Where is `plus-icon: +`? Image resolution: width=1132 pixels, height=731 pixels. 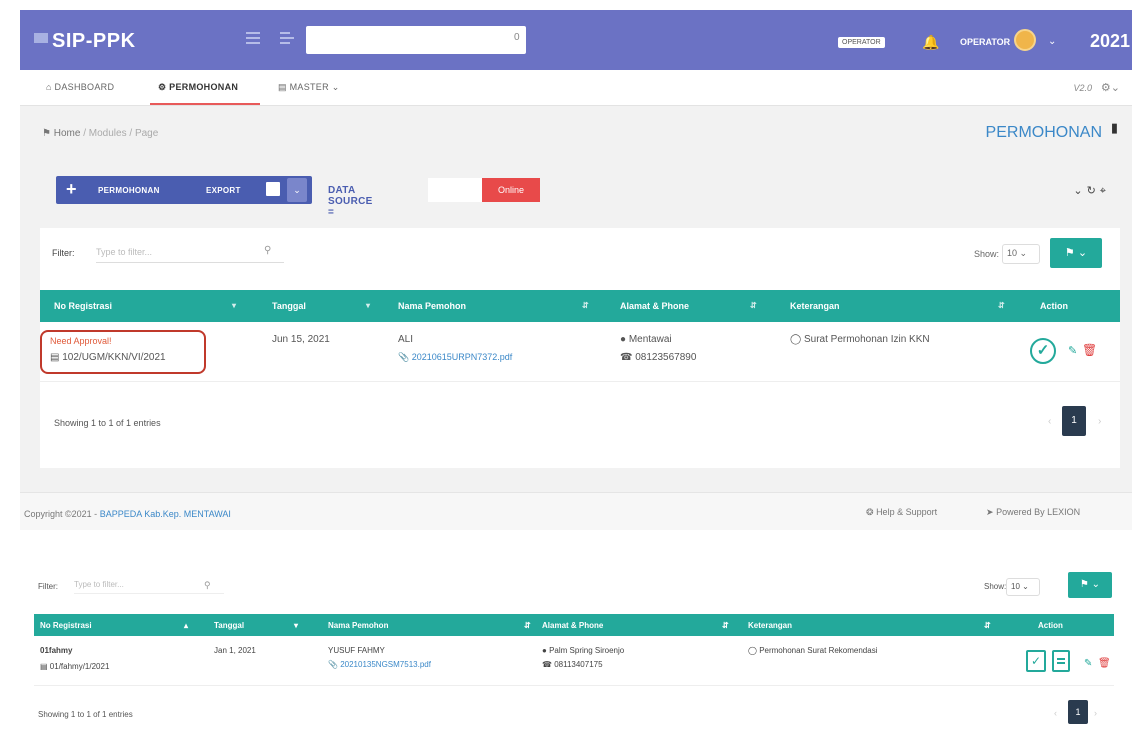
plus-icon: + is located at coordinates (71, 189).